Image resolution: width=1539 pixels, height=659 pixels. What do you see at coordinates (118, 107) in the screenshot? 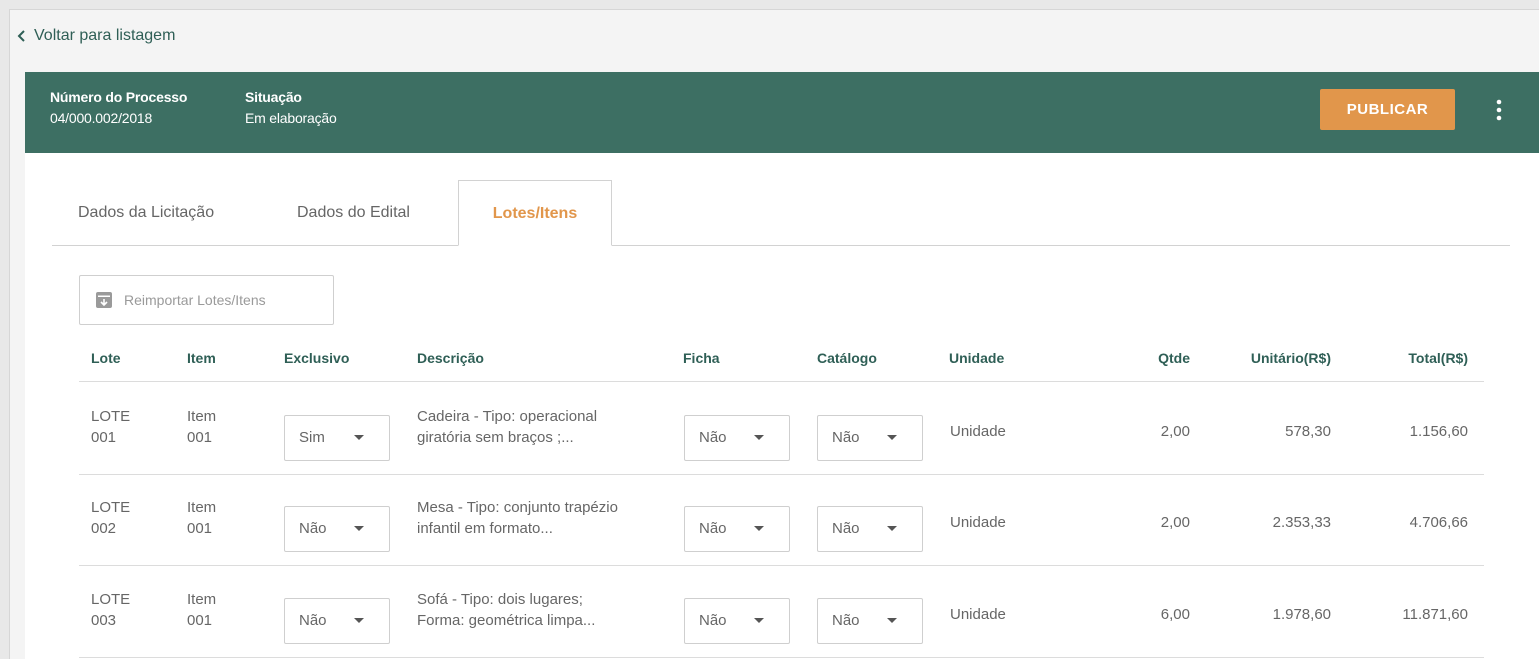
I see `process-number-field: Número do Processo 04/000.002/2018` at bounding box center [118, 107].